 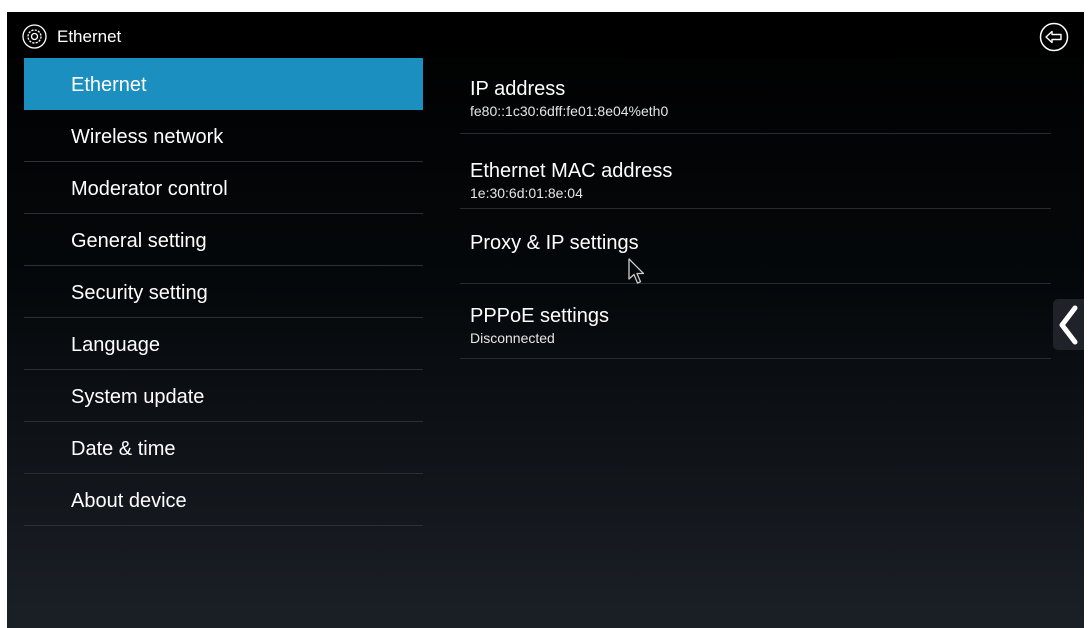 What do you see at coordinates (138, 397) in the screenshot?
I see `sidebar-item-label: System update` at bounding box center [138, 397].